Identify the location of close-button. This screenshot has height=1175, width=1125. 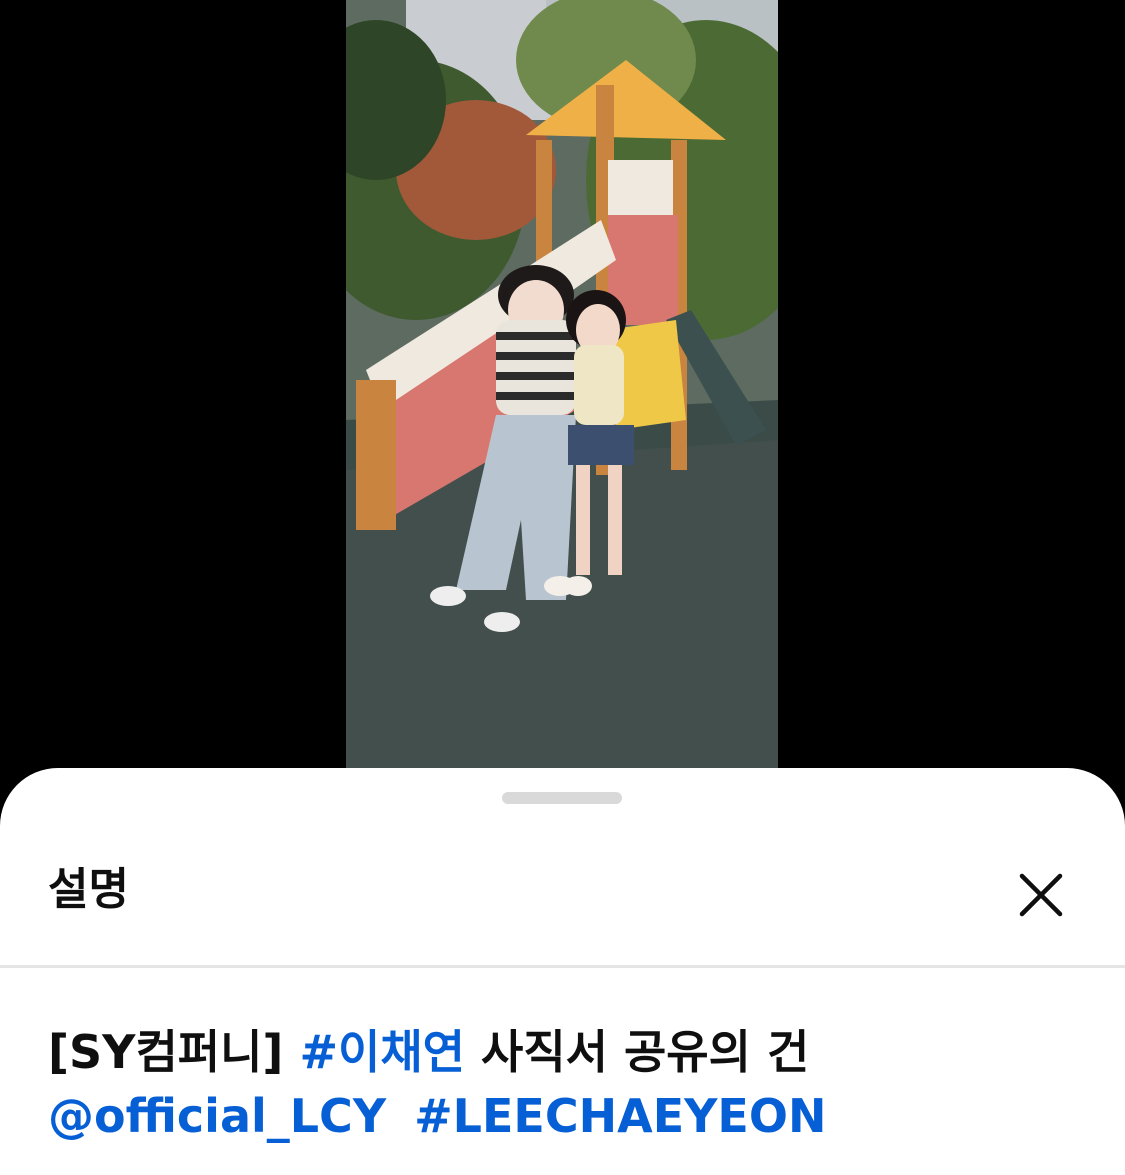
(1041, 895).